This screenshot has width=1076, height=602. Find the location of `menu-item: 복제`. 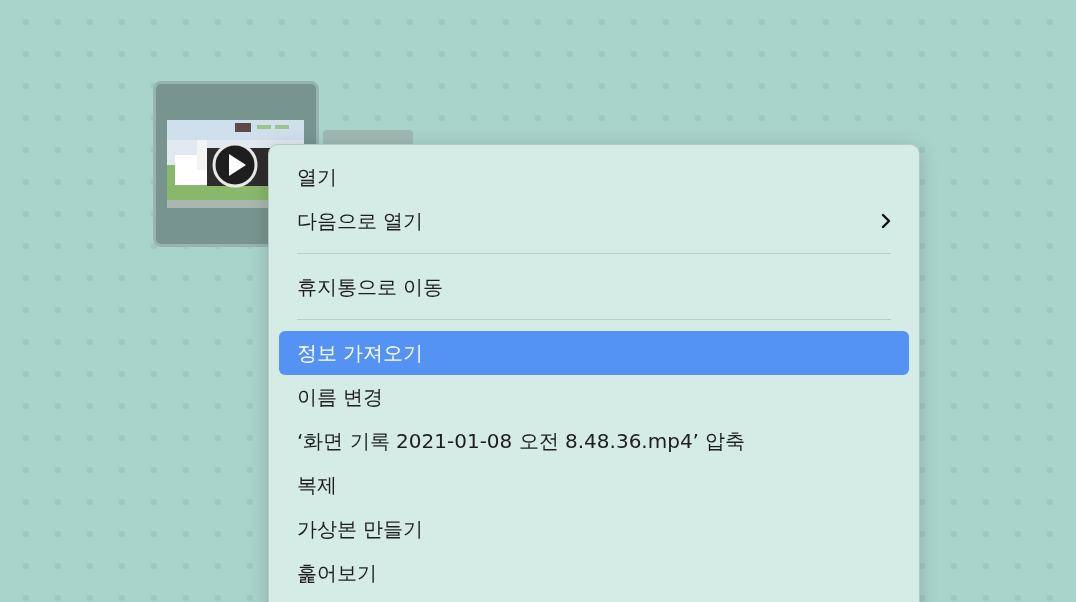

menu-item: 복제 is located at coordinates (594, 485).